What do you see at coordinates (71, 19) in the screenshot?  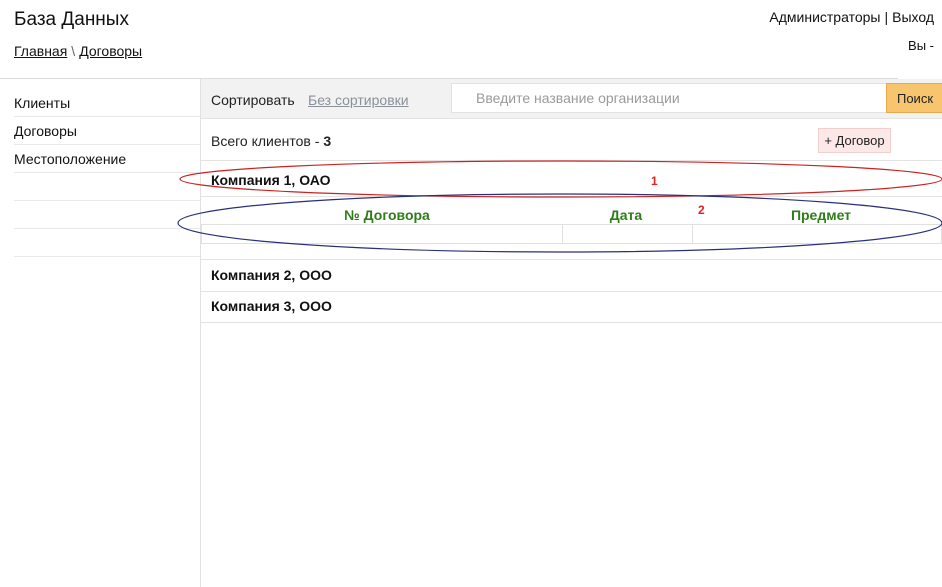 I see `app-title: База Данных` at bounding box center [71, 19].